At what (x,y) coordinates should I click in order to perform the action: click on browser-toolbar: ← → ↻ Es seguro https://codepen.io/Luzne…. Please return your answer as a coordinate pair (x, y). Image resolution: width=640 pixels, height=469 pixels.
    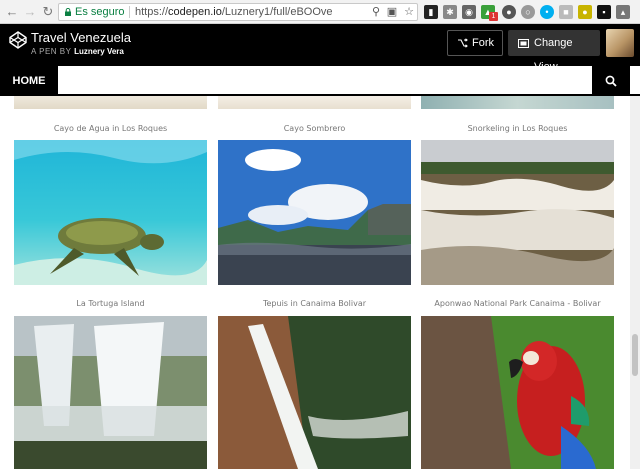
    Looking at the image, I should click on (320, 12).